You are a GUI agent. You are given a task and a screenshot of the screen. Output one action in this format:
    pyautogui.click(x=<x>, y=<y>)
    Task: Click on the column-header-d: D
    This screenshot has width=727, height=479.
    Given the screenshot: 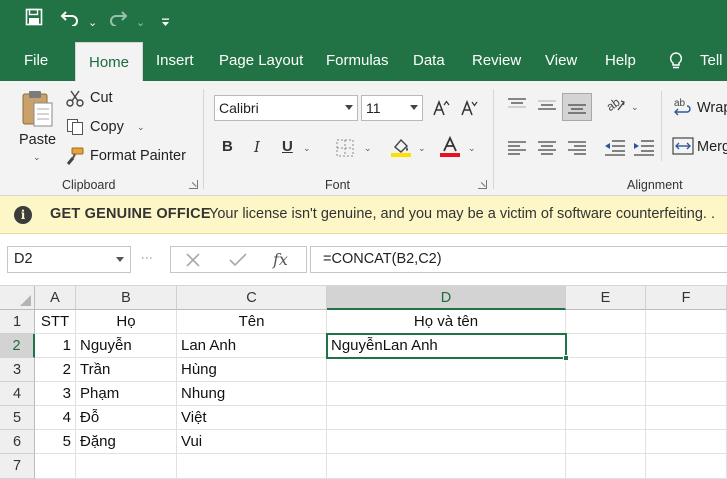 What is the action you would take?
    pyautogui.click(x=446, y=298)
    